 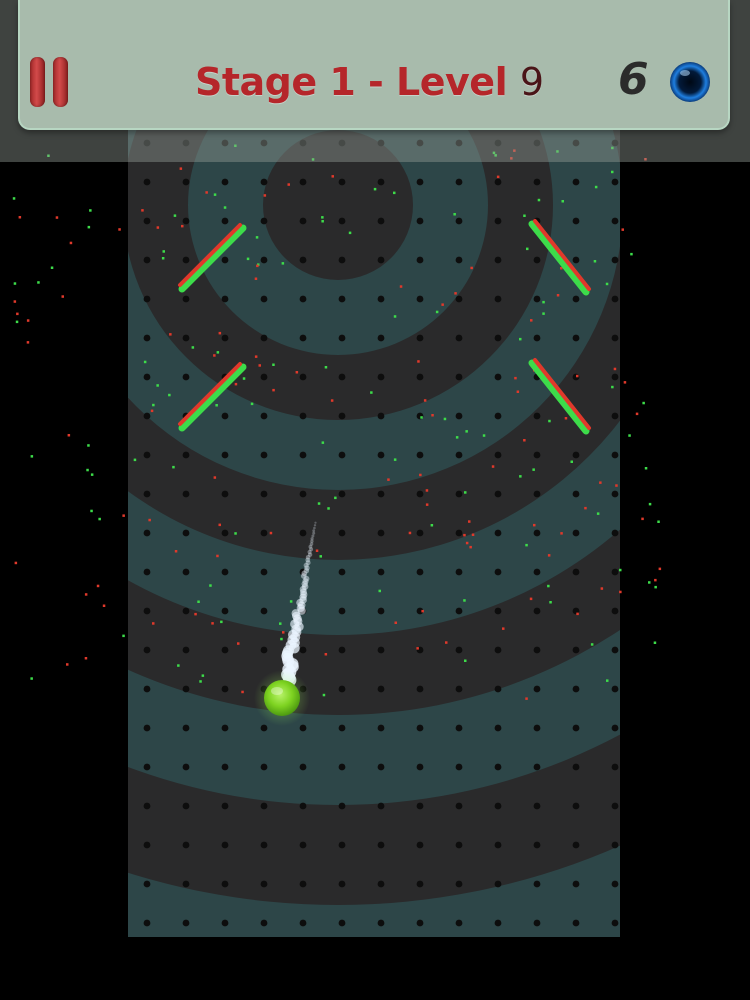 I want to click on blue-orb-icon, so click(x=690, y=82).